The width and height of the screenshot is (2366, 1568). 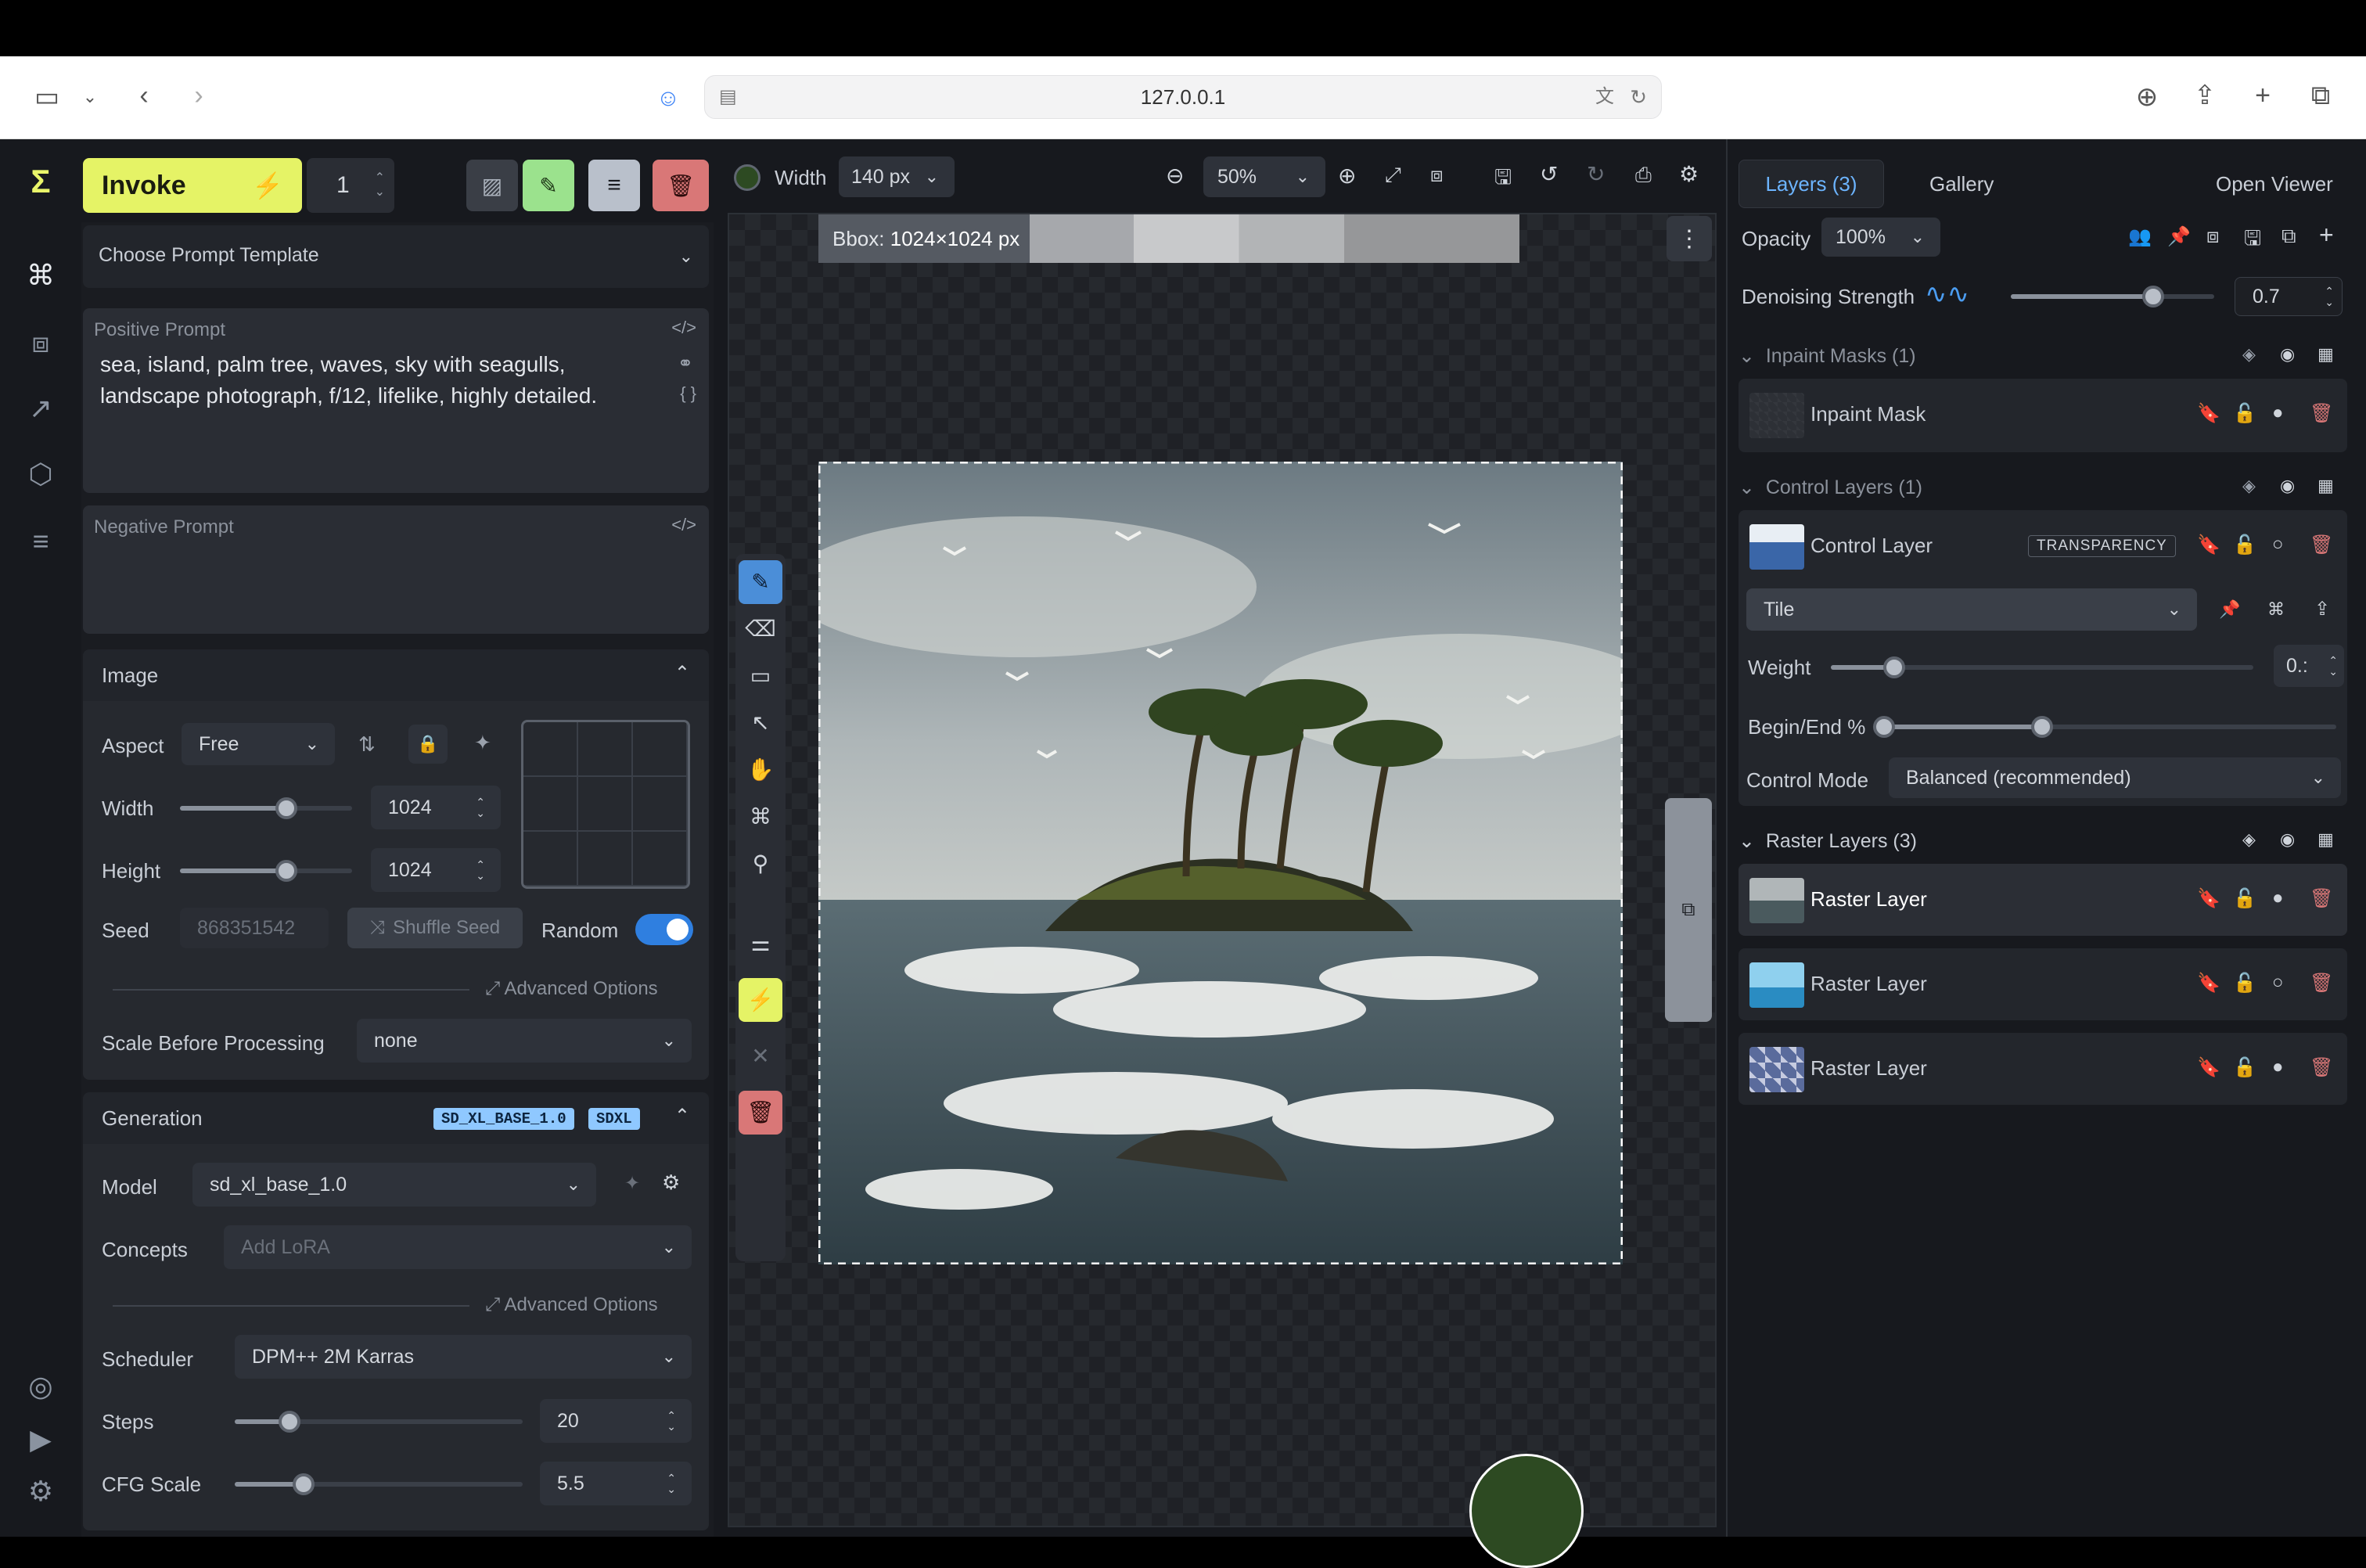 I want to click on save-layer-icon: 🖫, so click(x=2253, y=241).